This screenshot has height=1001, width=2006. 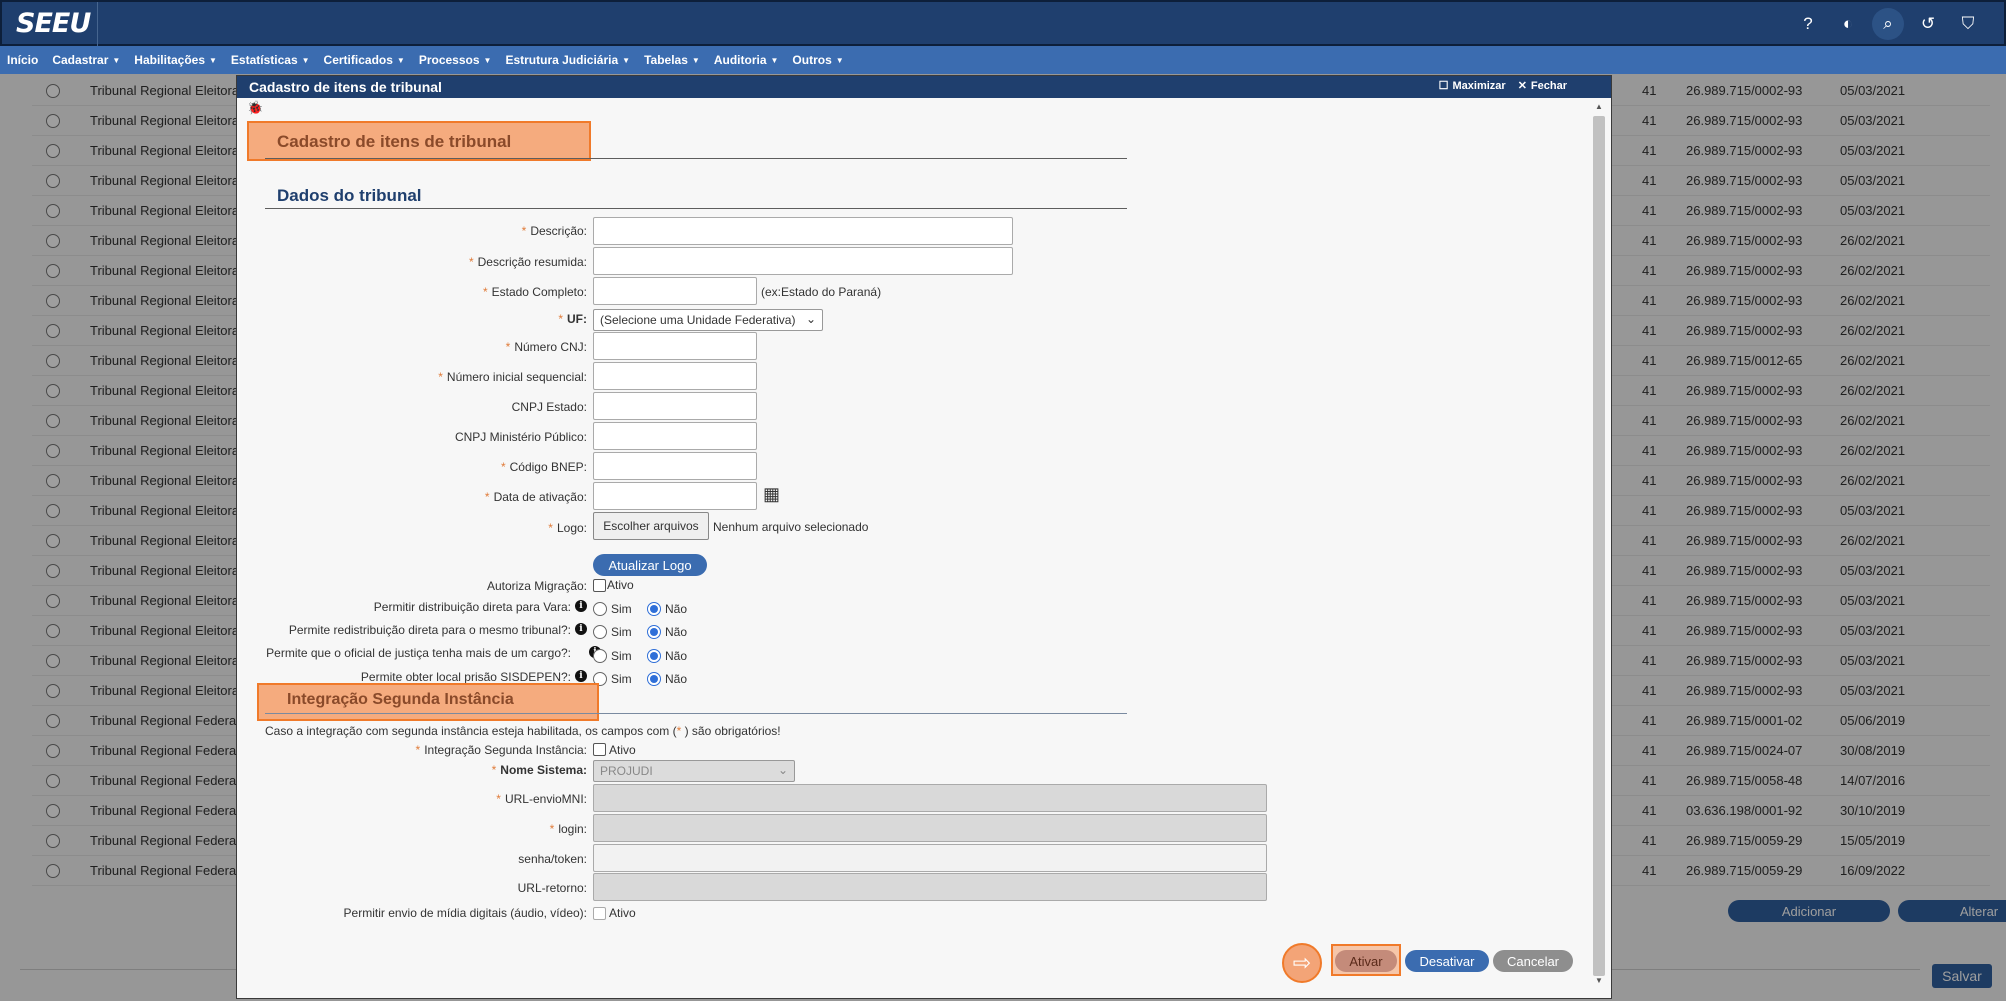 What do you see at coordinates (600, 656) in the screenshot?
I see `oficial-sim-radio` at bounding box center [600, 656].